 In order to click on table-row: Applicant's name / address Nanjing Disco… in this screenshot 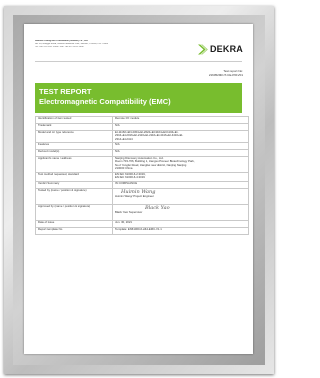, I will do `click(142, 164)`.